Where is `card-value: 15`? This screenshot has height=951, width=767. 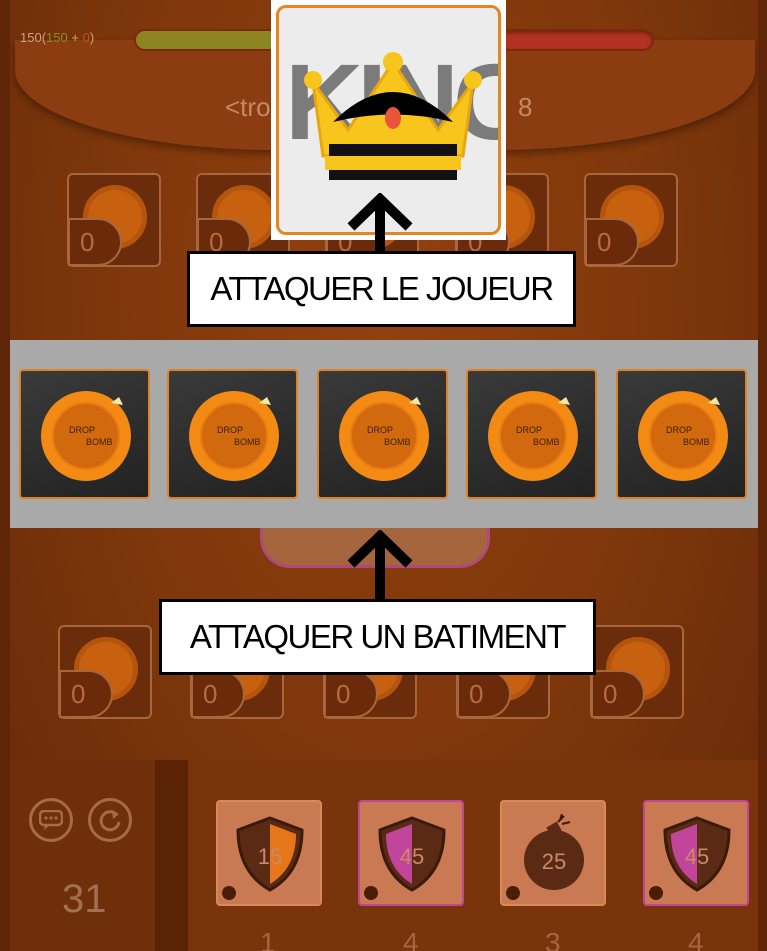
card-value: 15 is located at coordinates (270, 856).